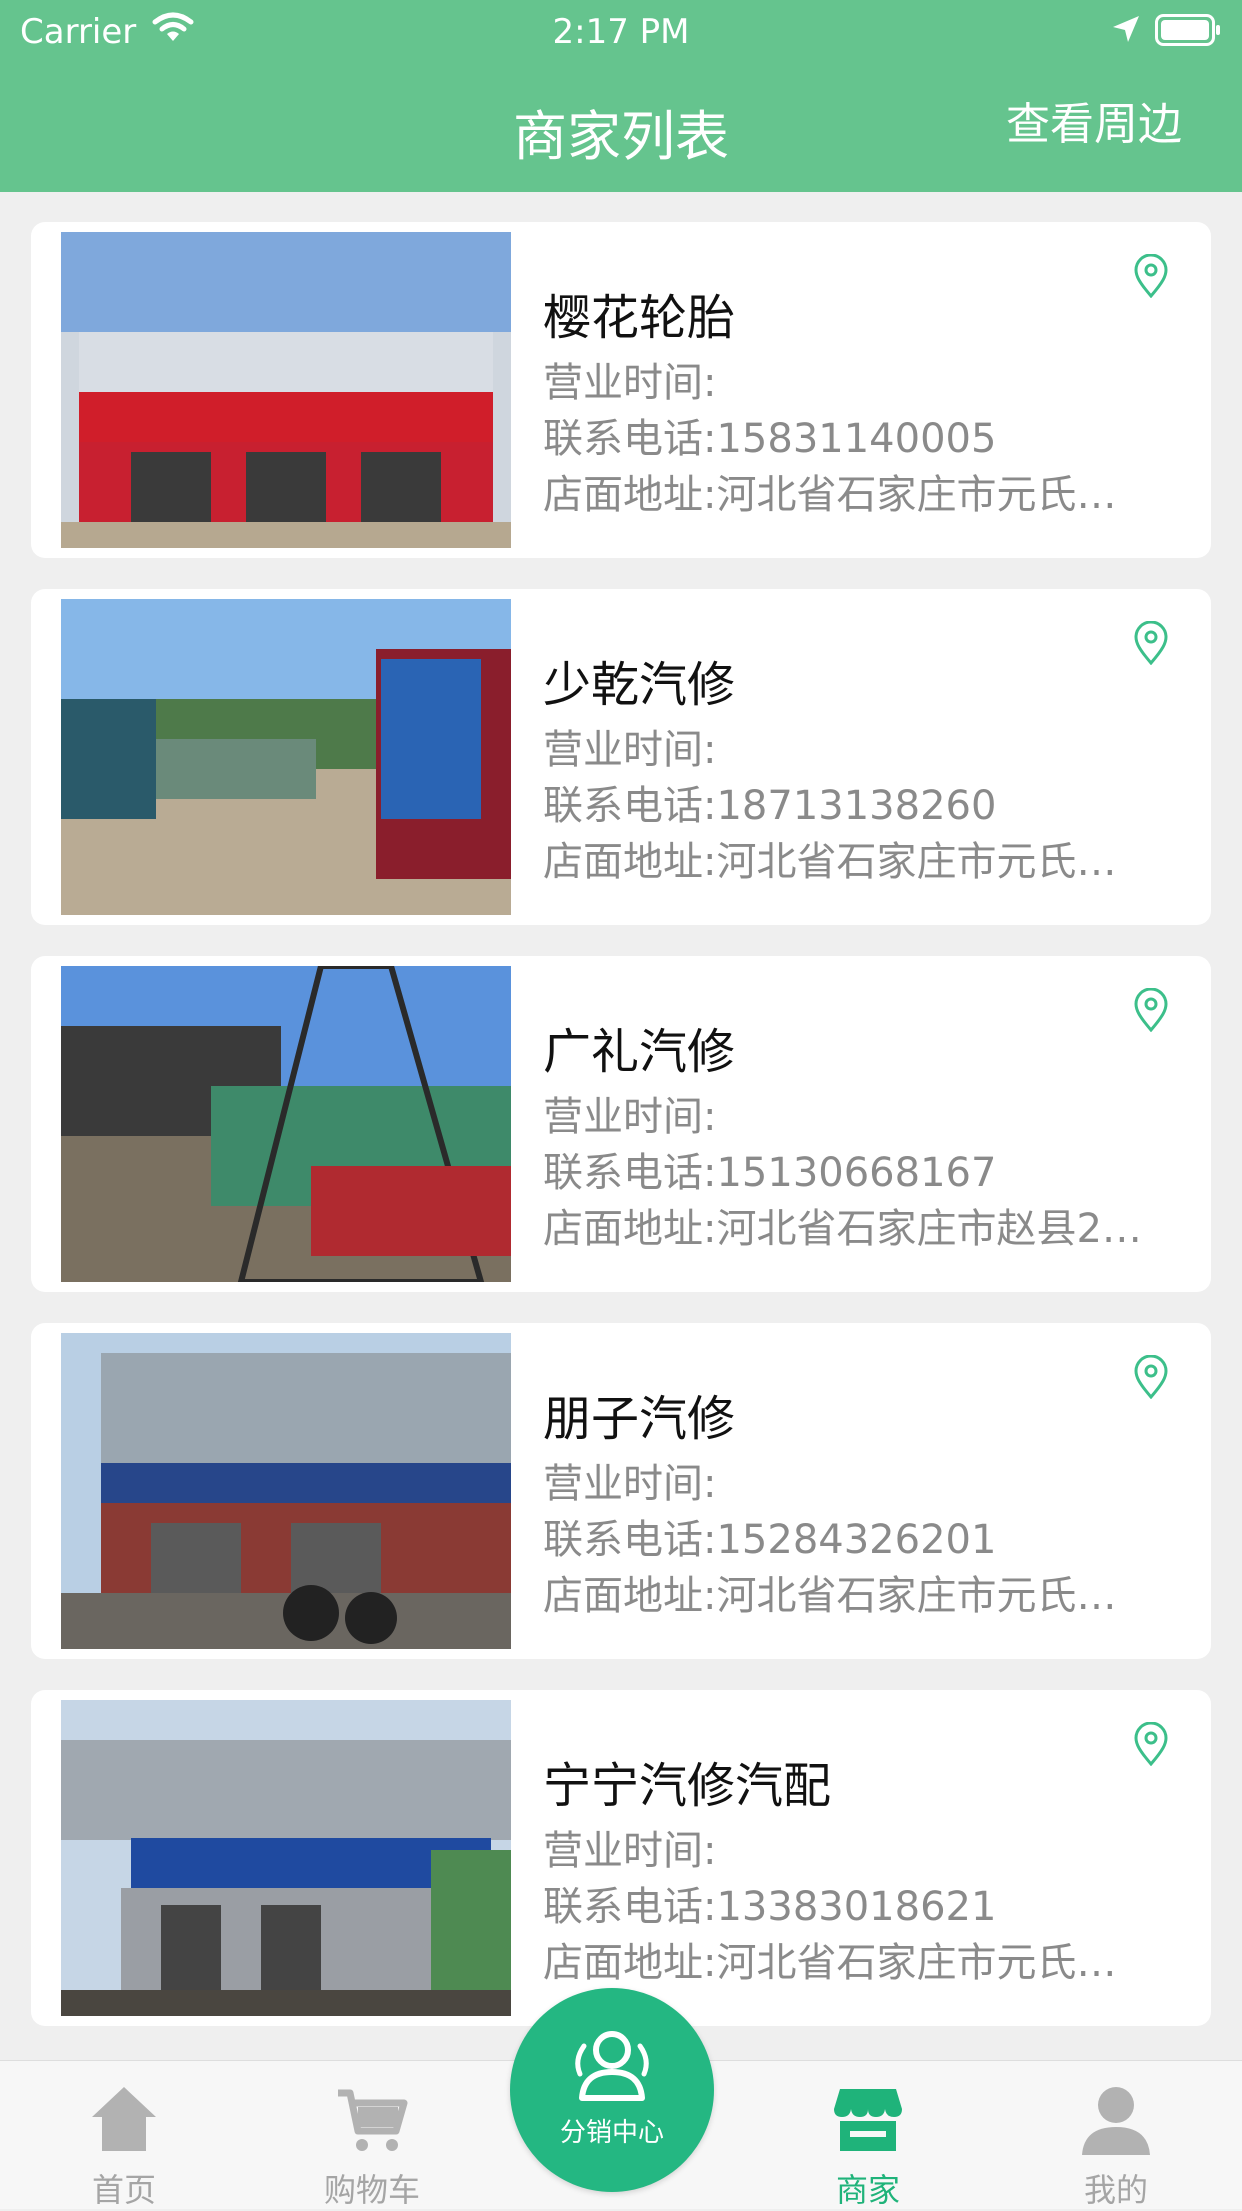  What do you see at coordinates (123, 2190) in the screenshot?
I see `tab-label: 首页` at bounding box center [123, 2190].